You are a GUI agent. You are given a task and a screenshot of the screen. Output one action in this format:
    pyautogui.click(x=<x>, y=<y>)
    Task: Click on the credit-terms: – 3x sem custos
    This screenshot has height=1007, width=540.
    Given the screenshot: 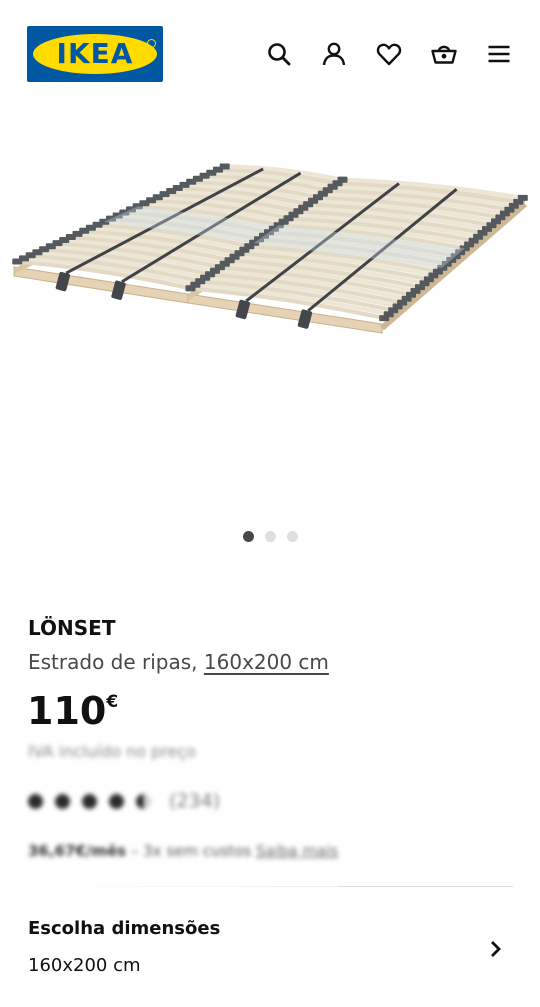 What is the action you would take?
    pyautogui.click(x=191, y=851)
    